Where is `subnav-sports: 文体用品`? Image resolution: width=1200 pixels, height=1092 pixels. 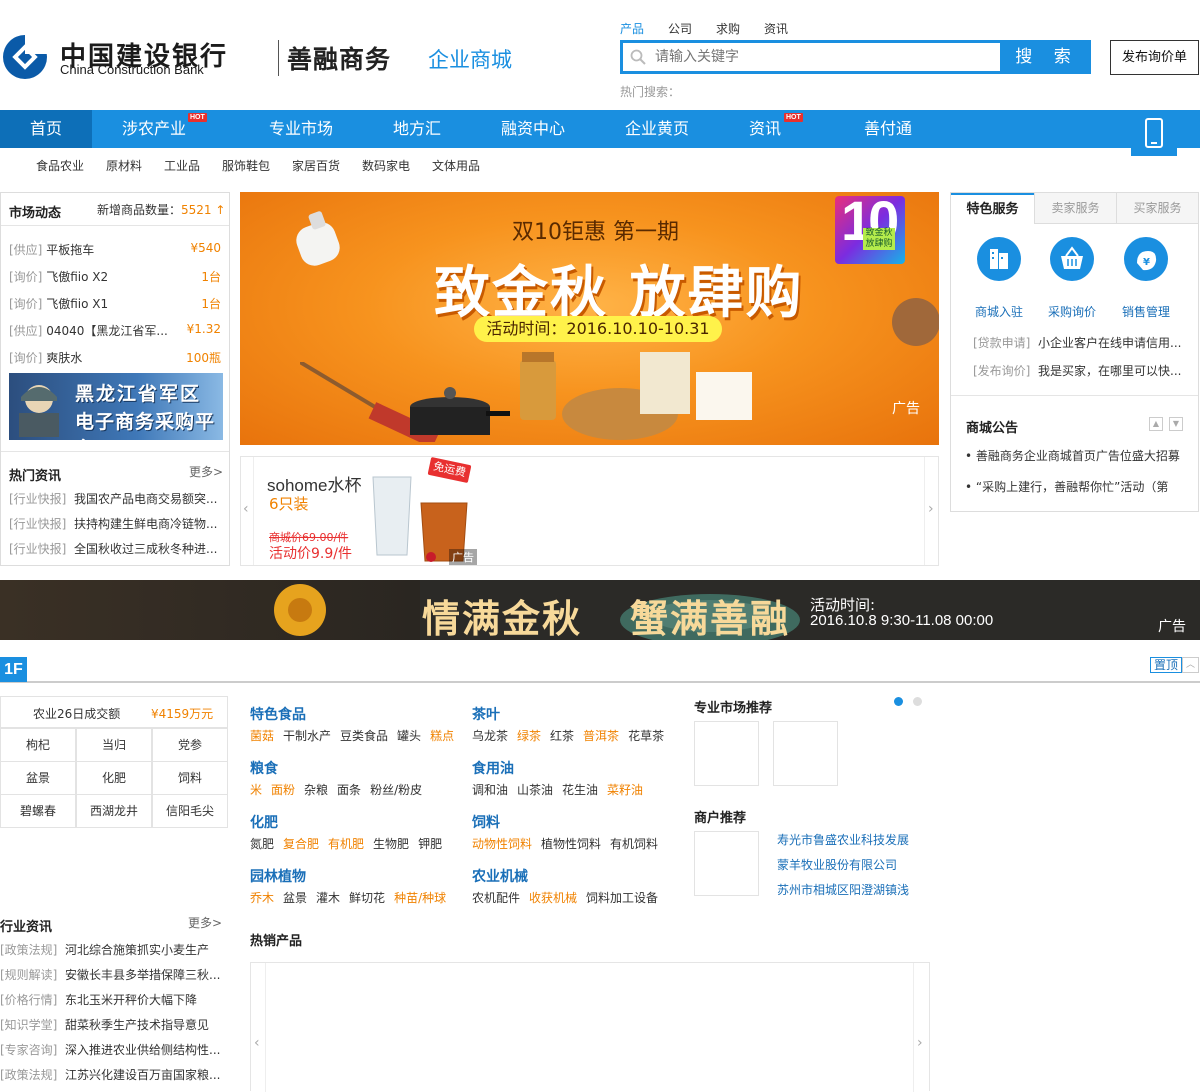
subnav-sports: 文体用品 is located at coordinates (456, 165).